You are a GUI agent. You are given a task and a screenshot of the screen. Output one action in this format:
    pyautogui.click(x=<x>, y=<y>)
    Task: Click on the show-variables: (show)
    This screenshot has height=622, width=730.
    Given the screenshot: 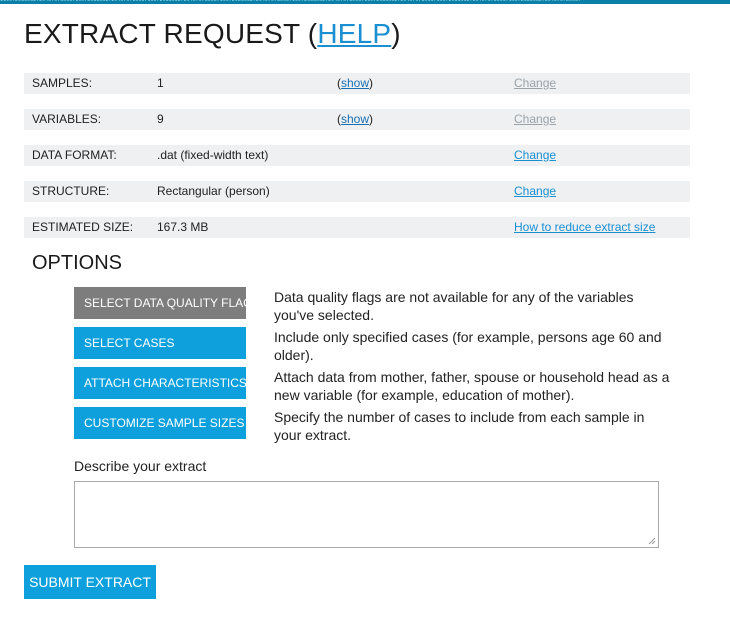 What is the action you would take?
    pyautogui.click(x=355, y=119)
    